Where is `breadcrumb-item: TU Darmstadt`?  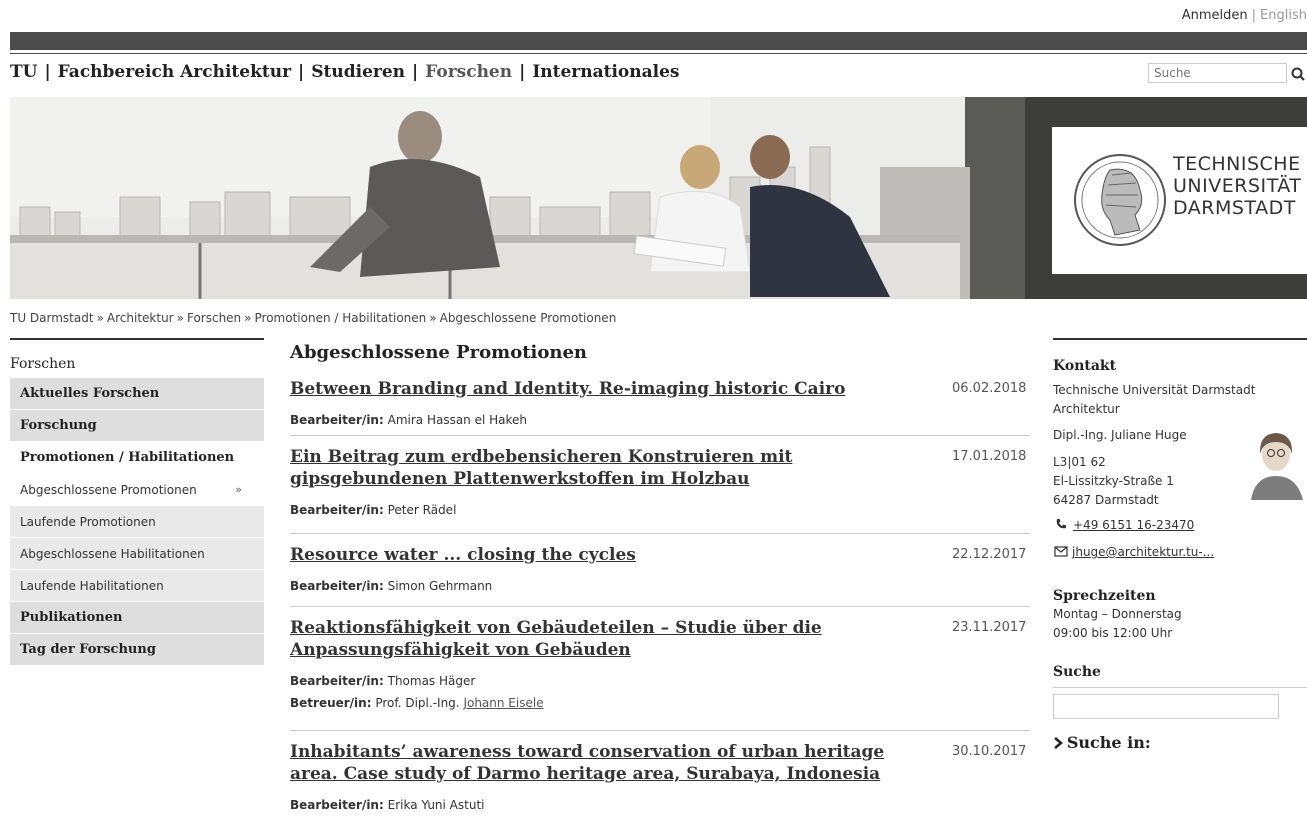 breadcrumb-item: TU Darmstadt is located at coordinates (52, 318).